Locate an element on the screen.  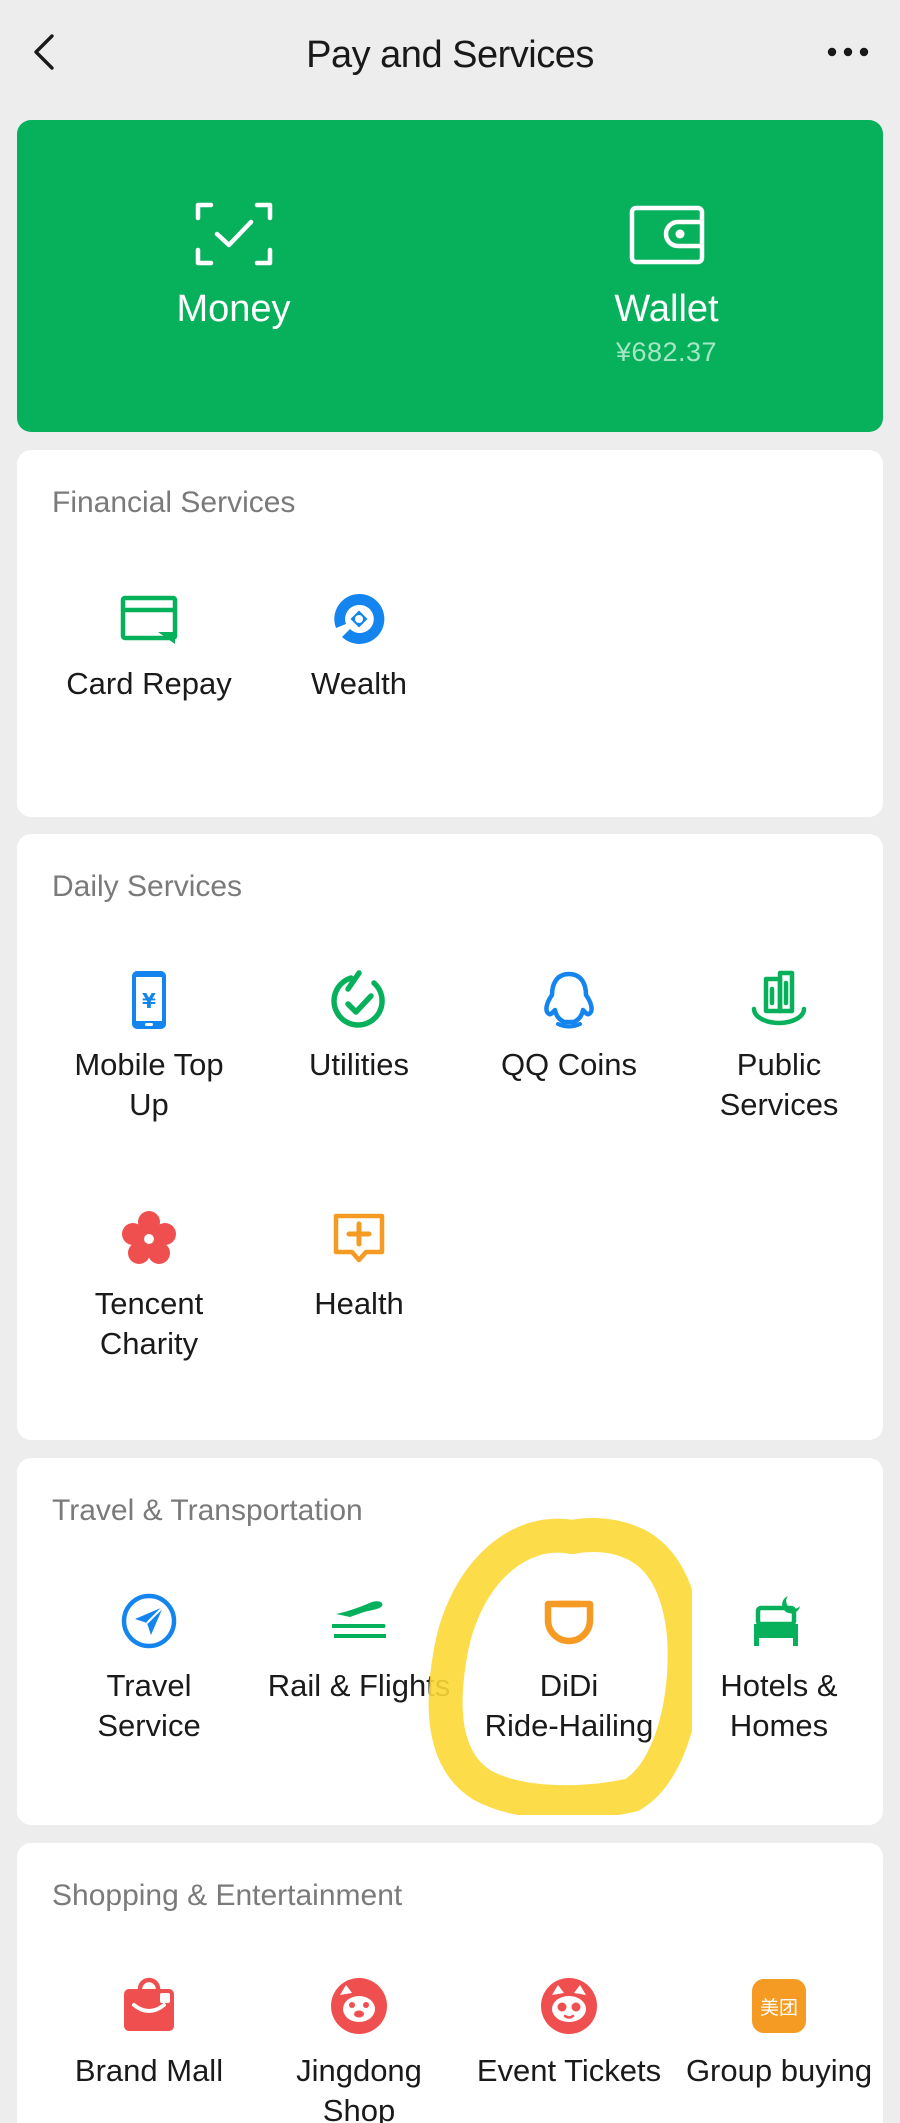
wealth-button: Wealth is located at coordinates (359, 646).